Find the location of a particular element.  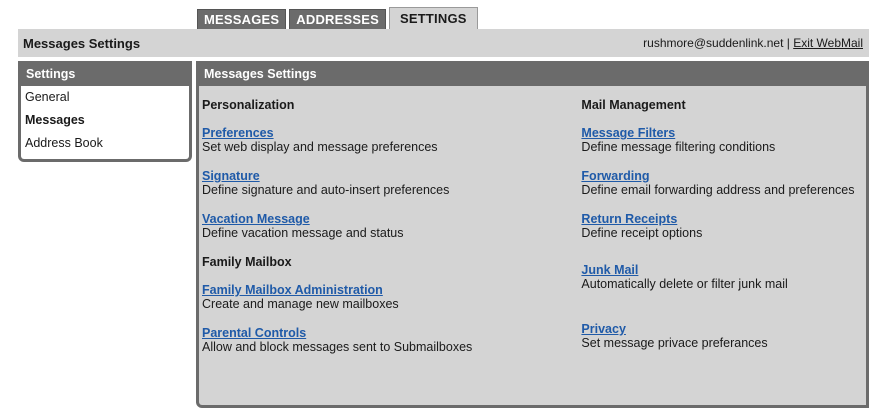

section-title-mail-management: Mail Management is located at coordinates (633, 105).